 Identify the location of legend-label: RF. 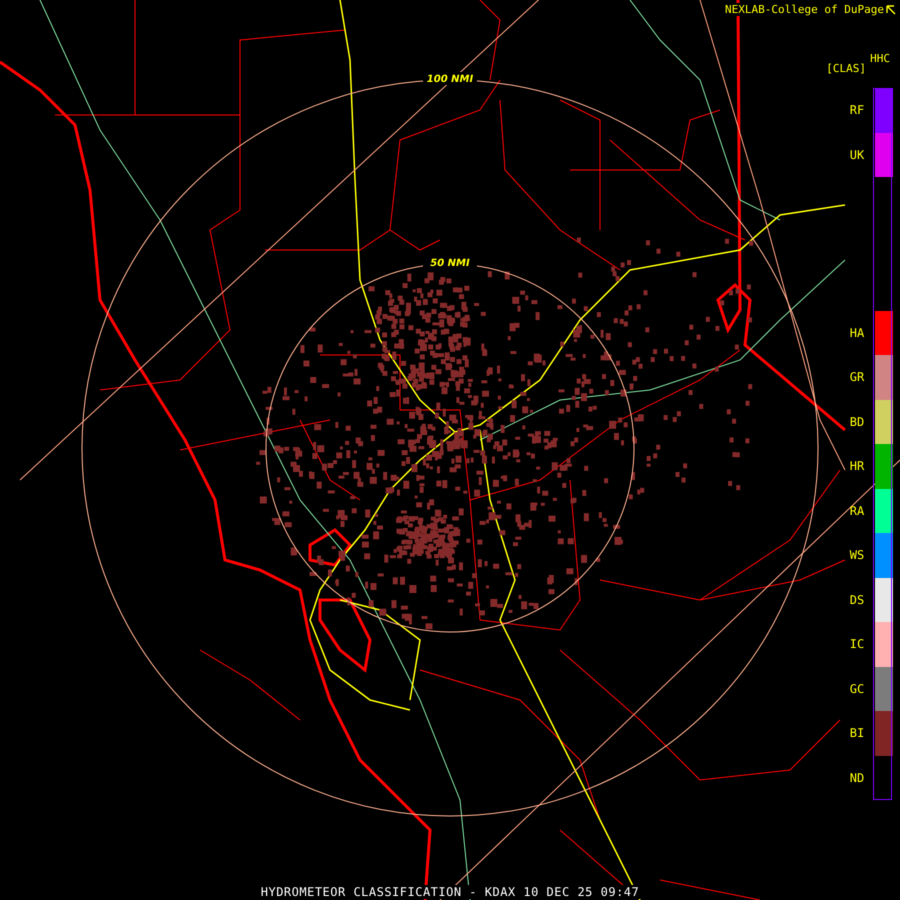
(857, 110).